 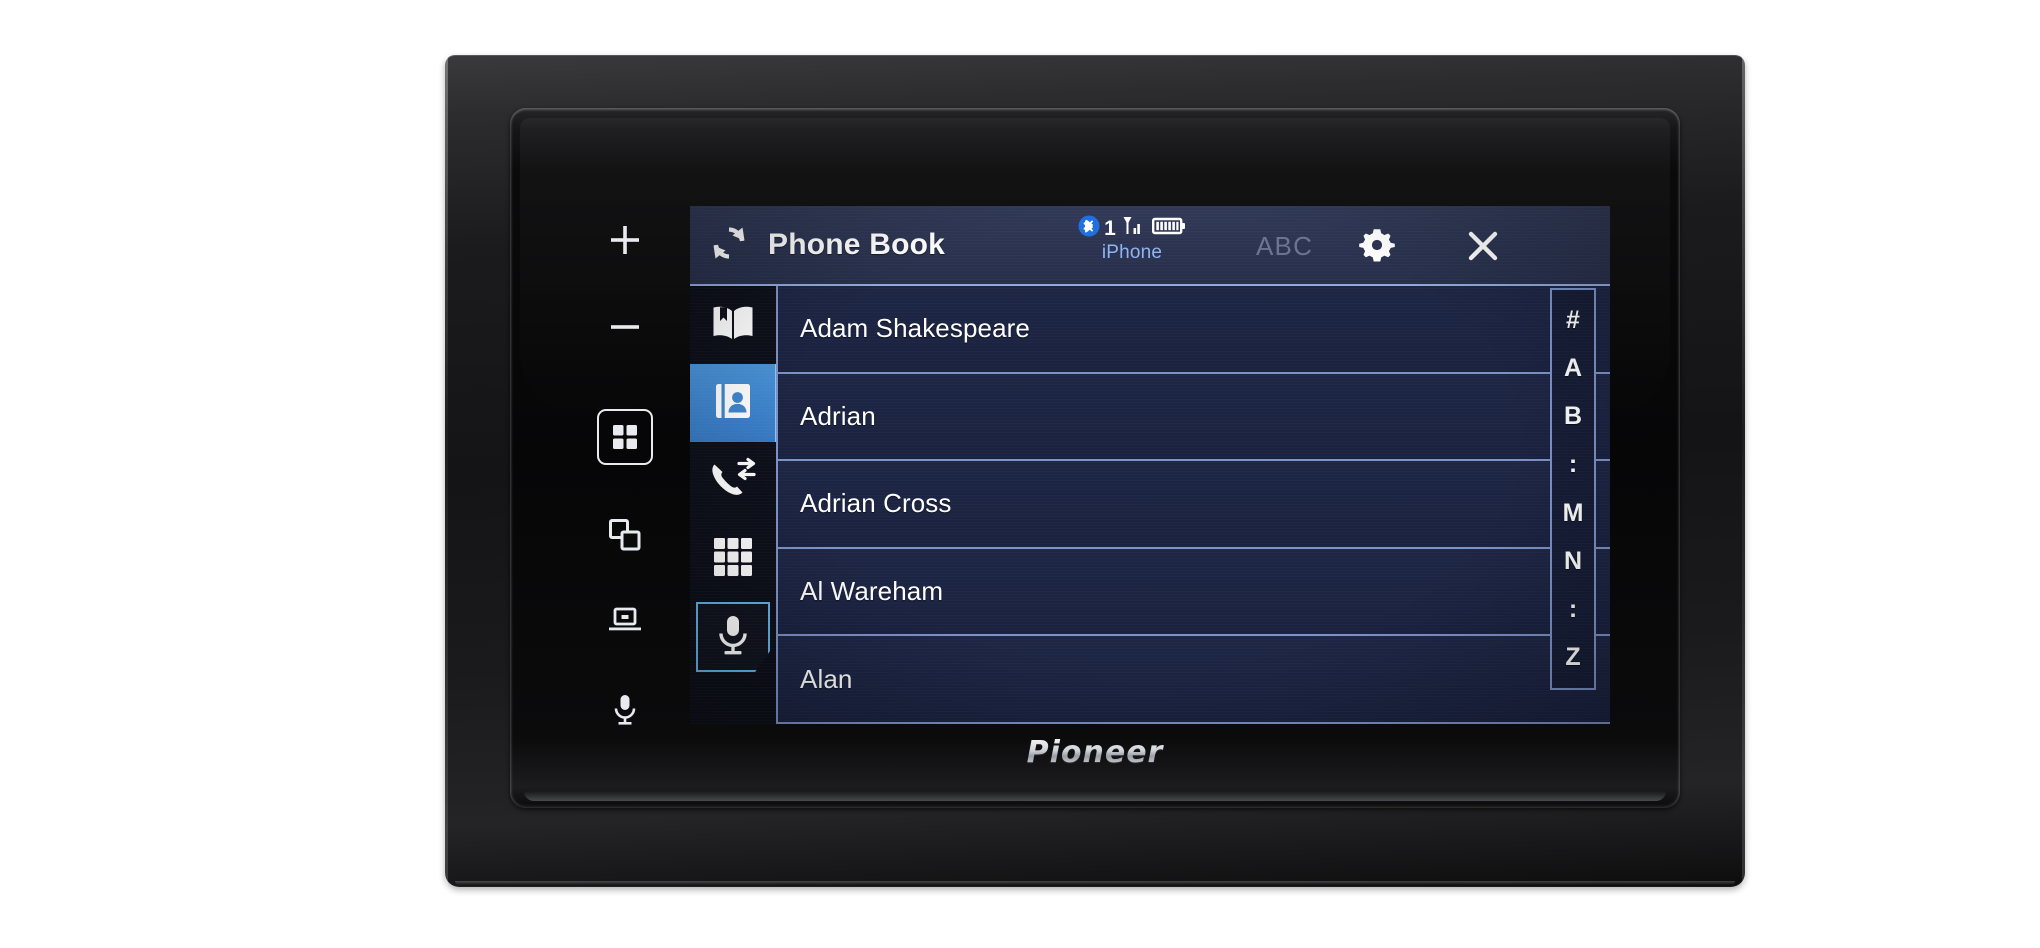 What do you see at coordinates (1095, 796) in the screenshot?
I see `face-plate-bottom-sheen` at bounding box center [1095, 796].